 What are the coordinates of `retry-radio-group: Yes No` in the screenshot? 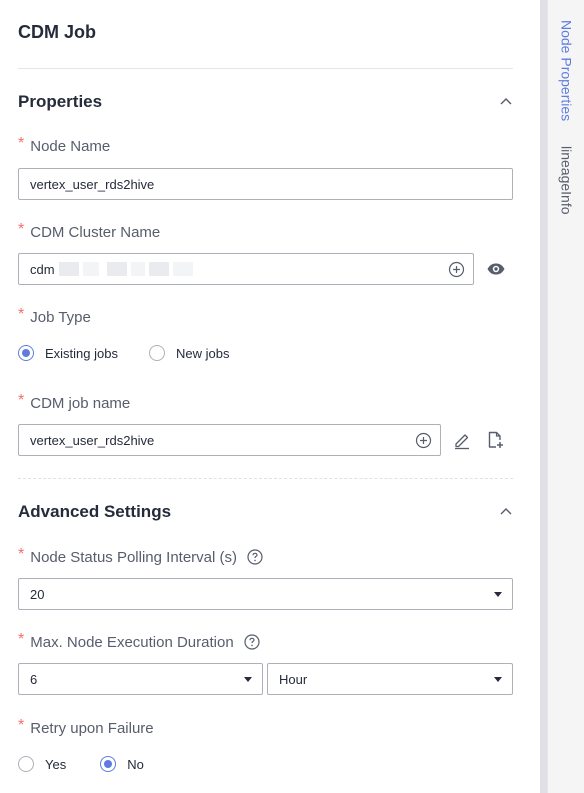 It's located at (81, 764).